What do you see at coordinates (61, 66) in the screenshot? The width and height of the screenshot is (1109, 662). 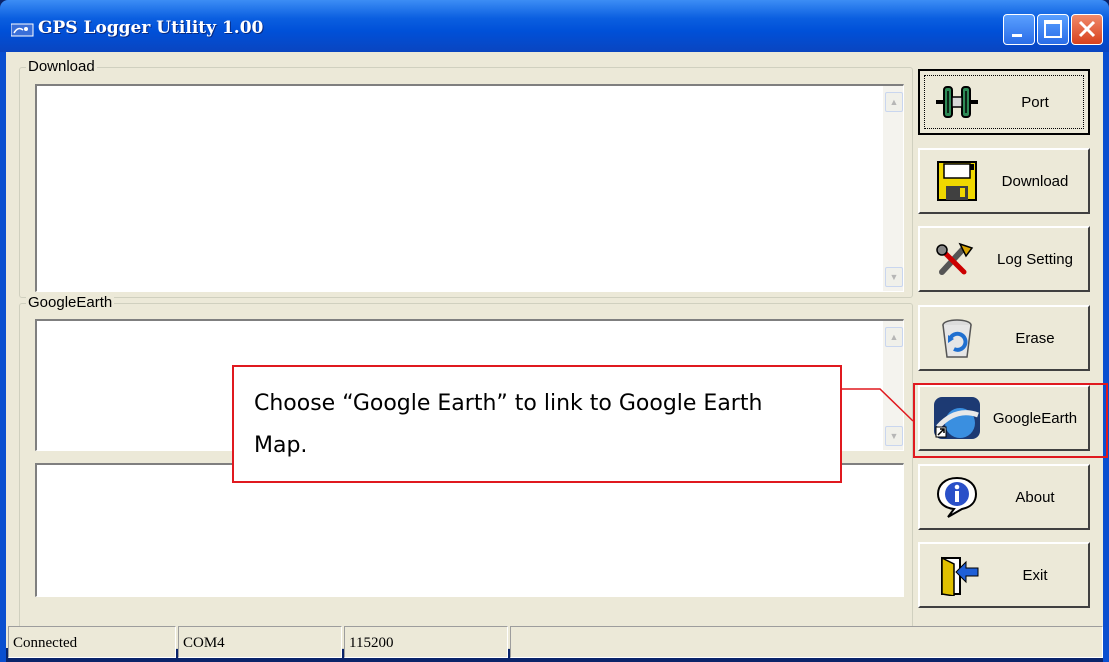 I see `download-group-label: Download` at bounding box center [61, 66].